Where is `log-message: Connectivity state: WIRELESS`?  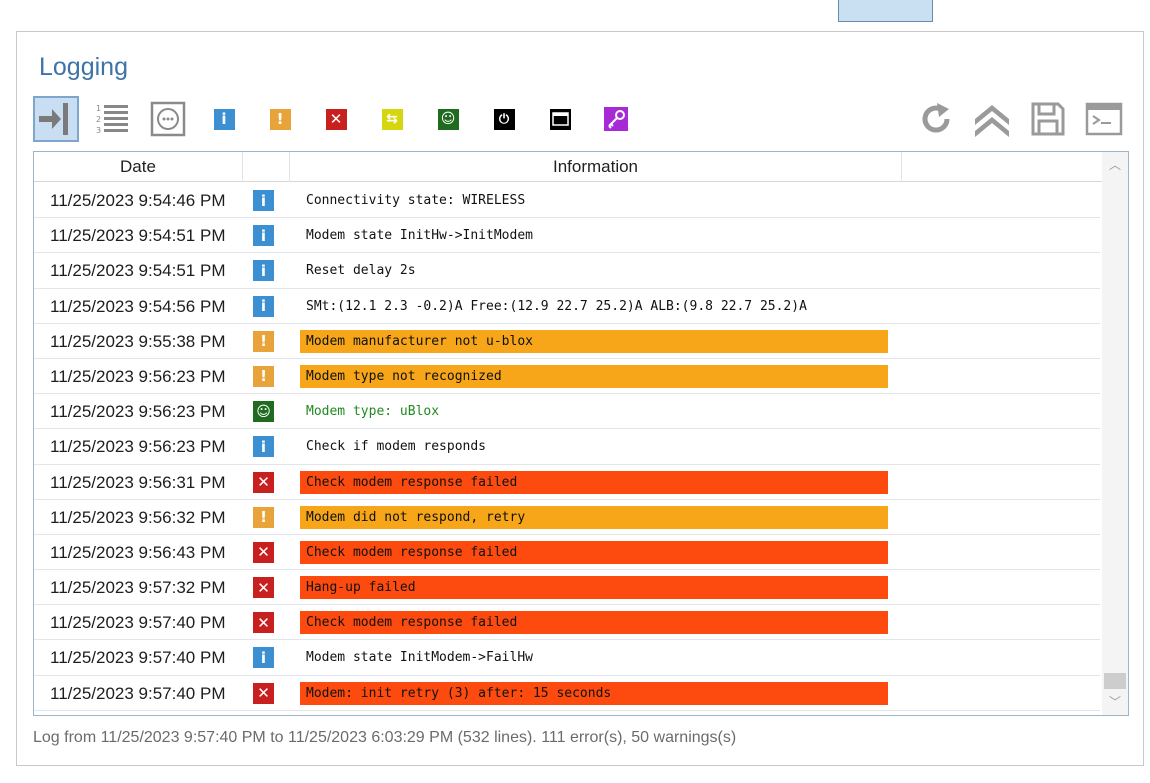 log-message: Connectivity state: WIRELESS is located at coordinates (416, 200).